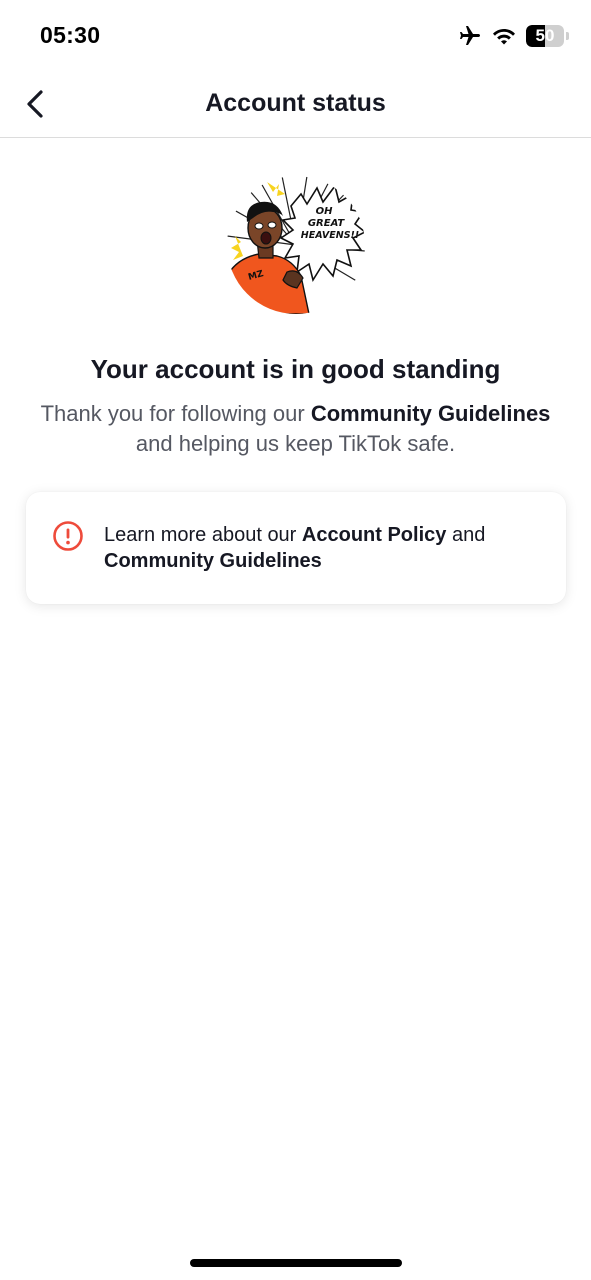 This screenshot has height=1280, width=591. Describe the element at coordinates (504, 37) in the screenshot. I see `wifi-icon` at that location.